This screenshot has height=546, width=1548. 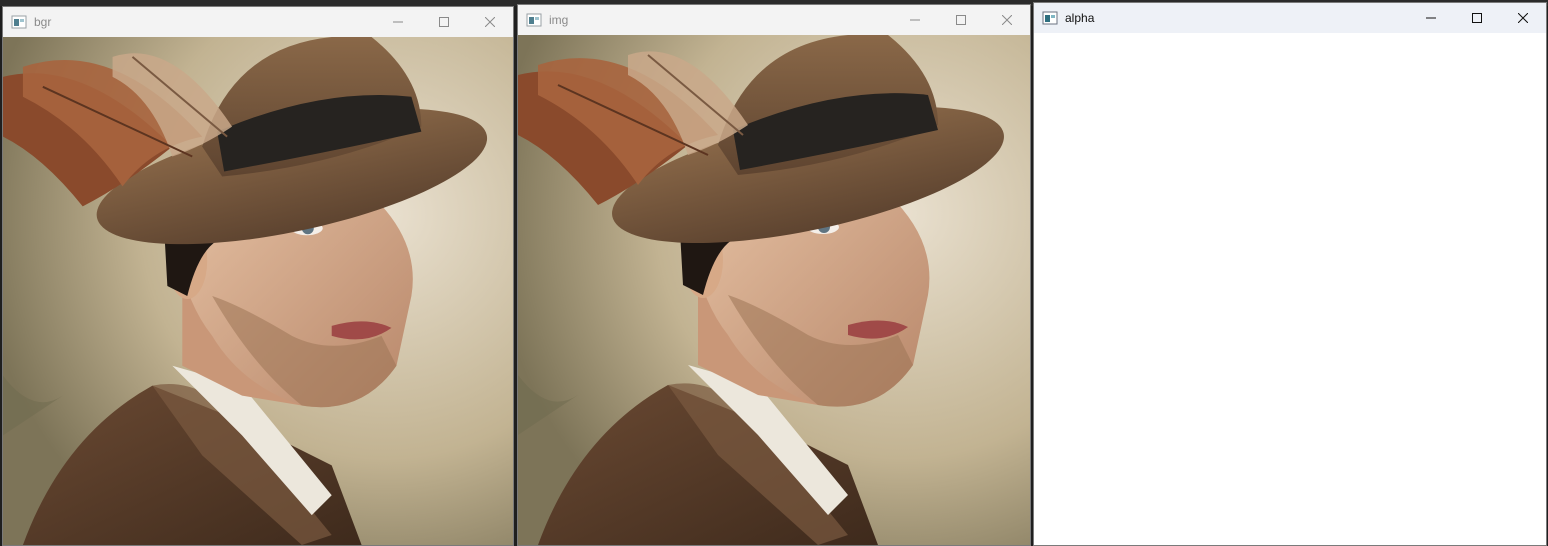 What do you see at coordinates (559, 20) in the screenshot?
I see `window-title: img` at bounding box center [559, 20].